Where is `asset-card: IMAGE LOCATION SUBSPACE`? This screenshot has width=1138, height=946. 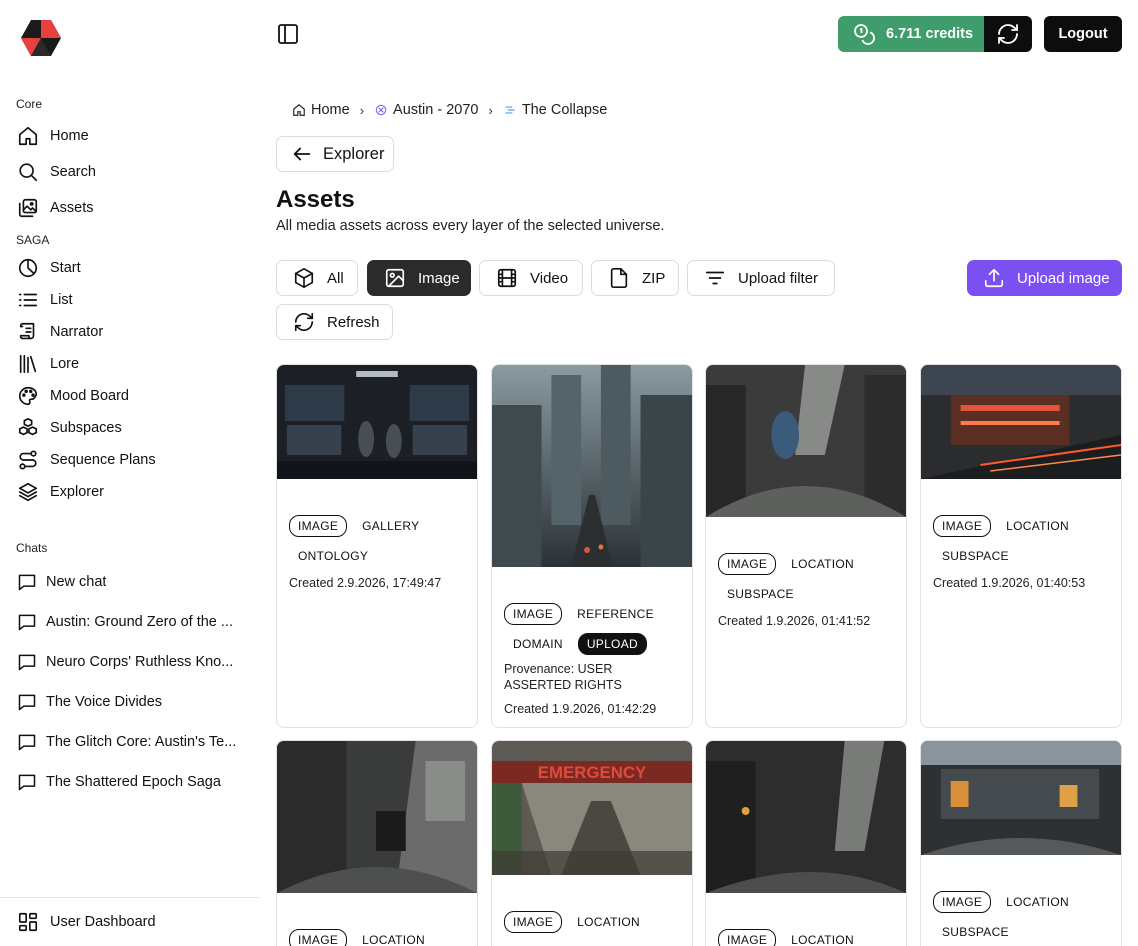 asset-card: IMAGE LOCATION SUBSPACE is located at coordinates (1021, 843).